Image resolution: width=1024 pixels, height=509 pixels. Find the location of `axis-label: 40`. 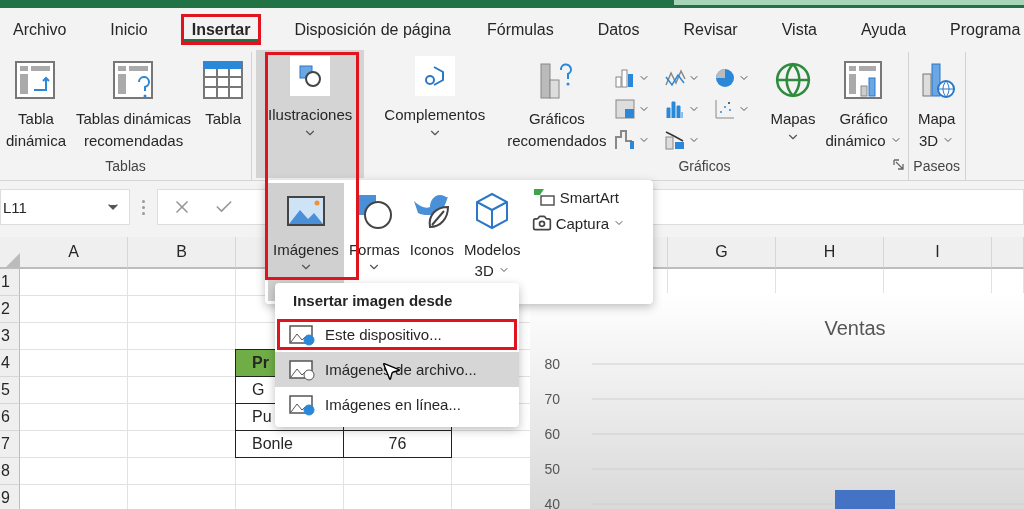

axis-label: 40 is located at coordinates (552, 502).